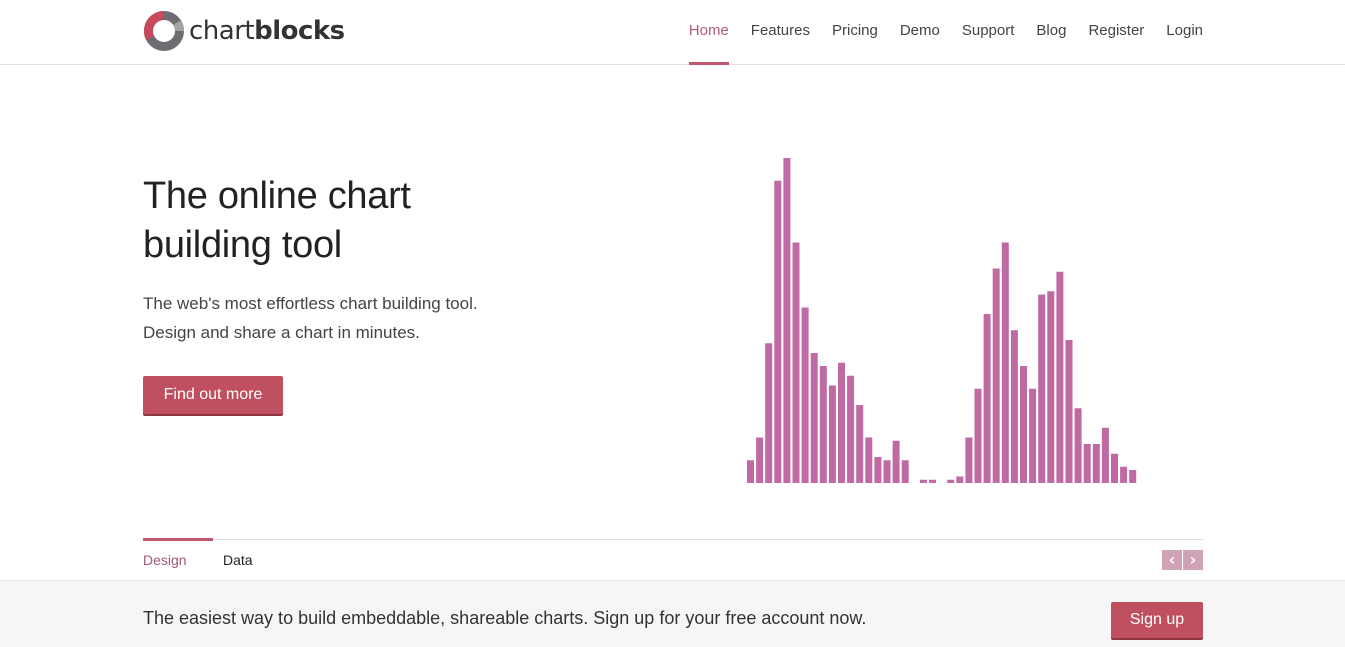  I want to click on carousel-arrows: ‹ ›, so click(1182, 560).